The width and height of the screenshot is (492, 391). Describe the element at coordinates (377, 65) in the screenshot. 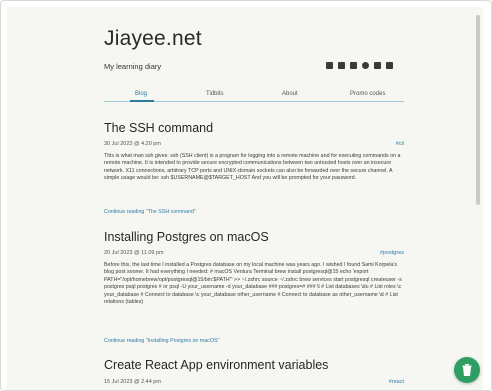

I see `linkedin-icon` at that location.